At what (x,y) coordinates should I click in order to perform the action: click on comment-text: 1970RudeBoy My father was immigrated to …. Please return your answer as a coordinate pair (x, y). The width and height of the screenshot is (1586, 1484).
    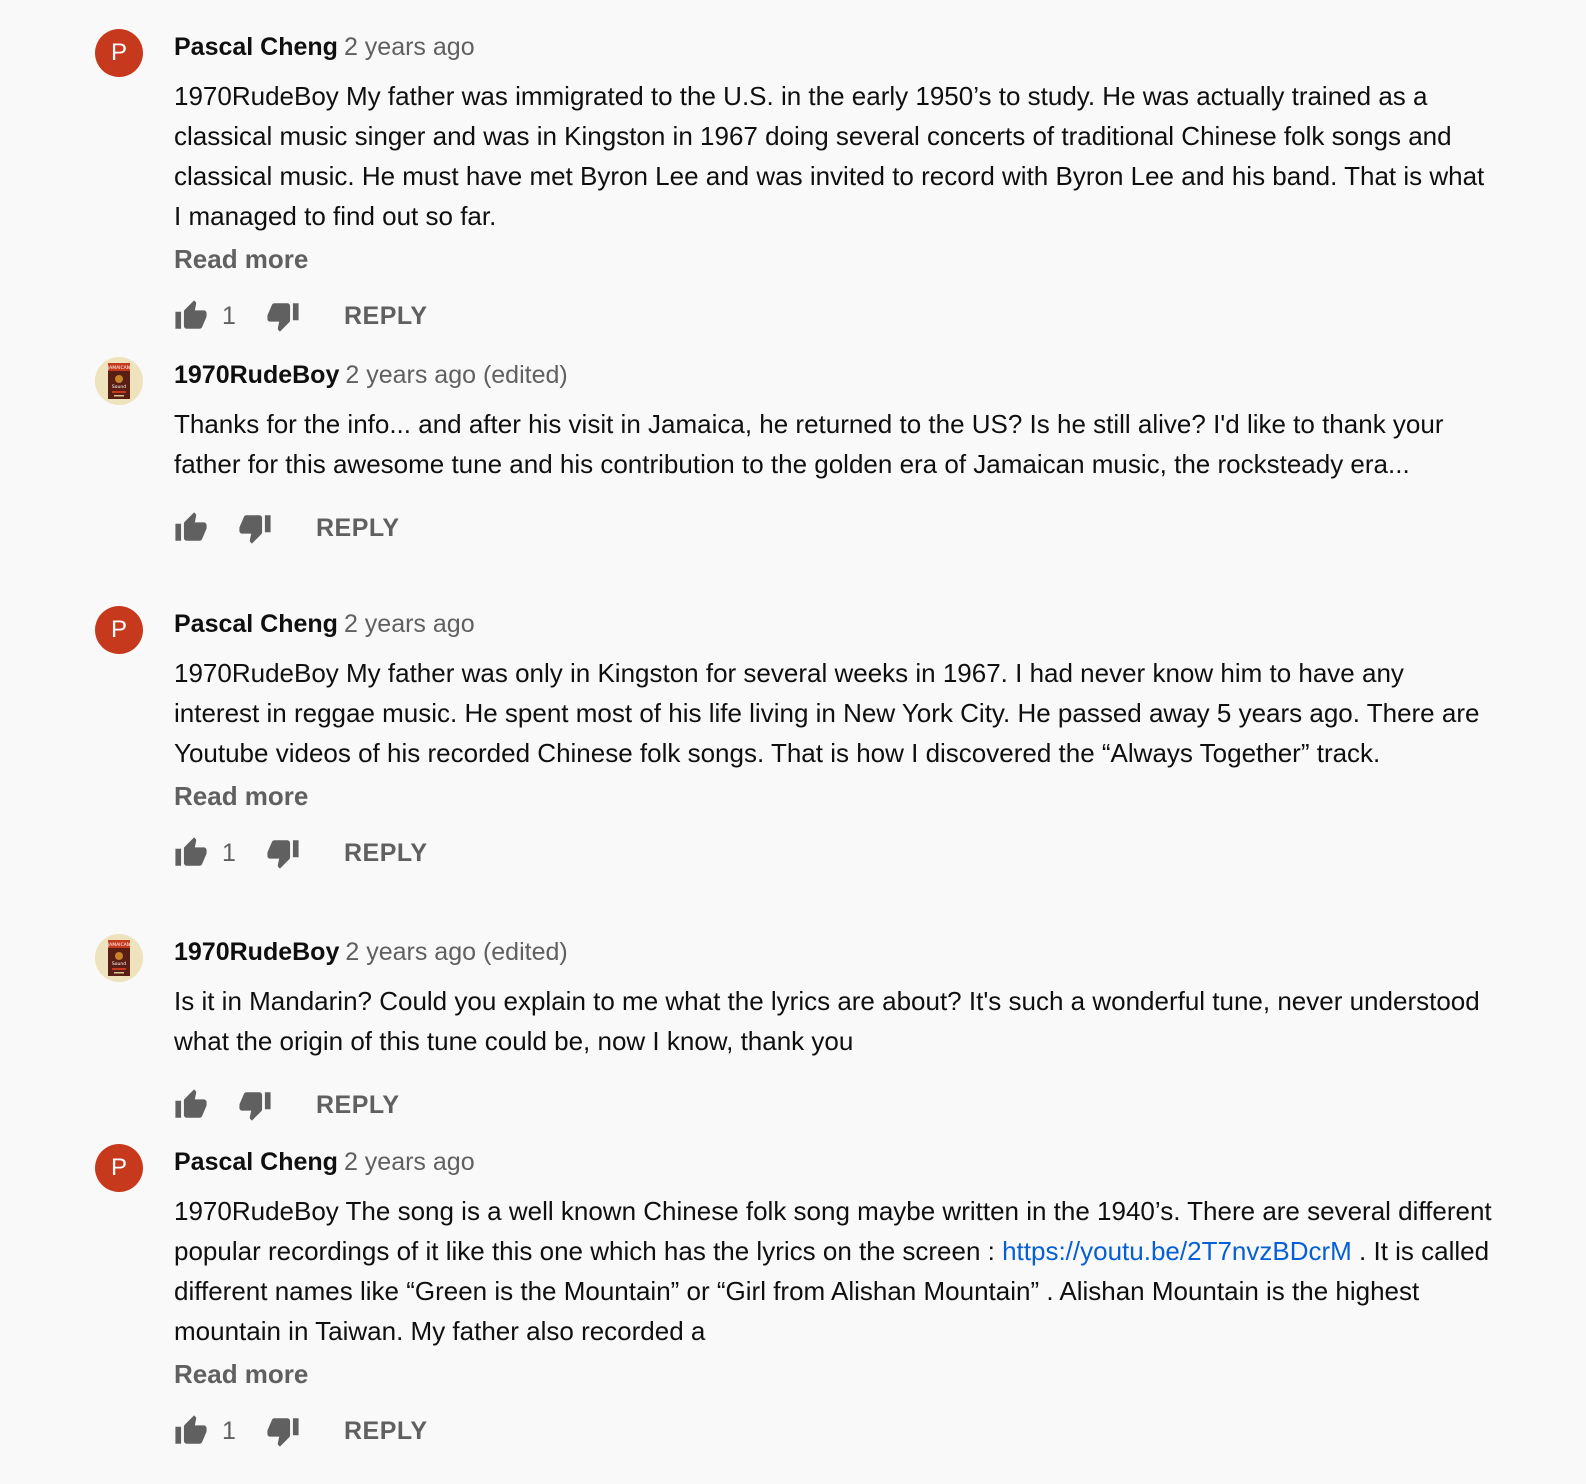
    Looking at the image, I should click on (829, 156).